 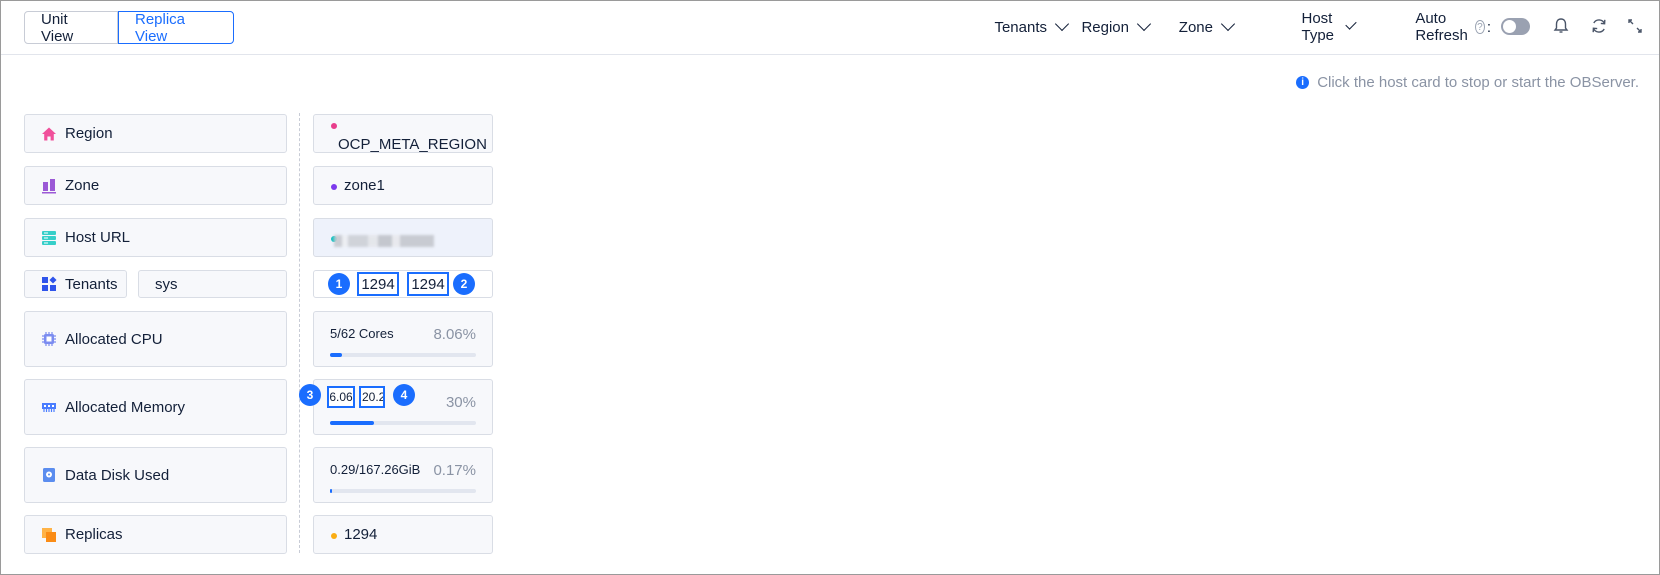 I want to click on auto-refresh: Auto Refresh ? :, so click(x=1453, y=27).